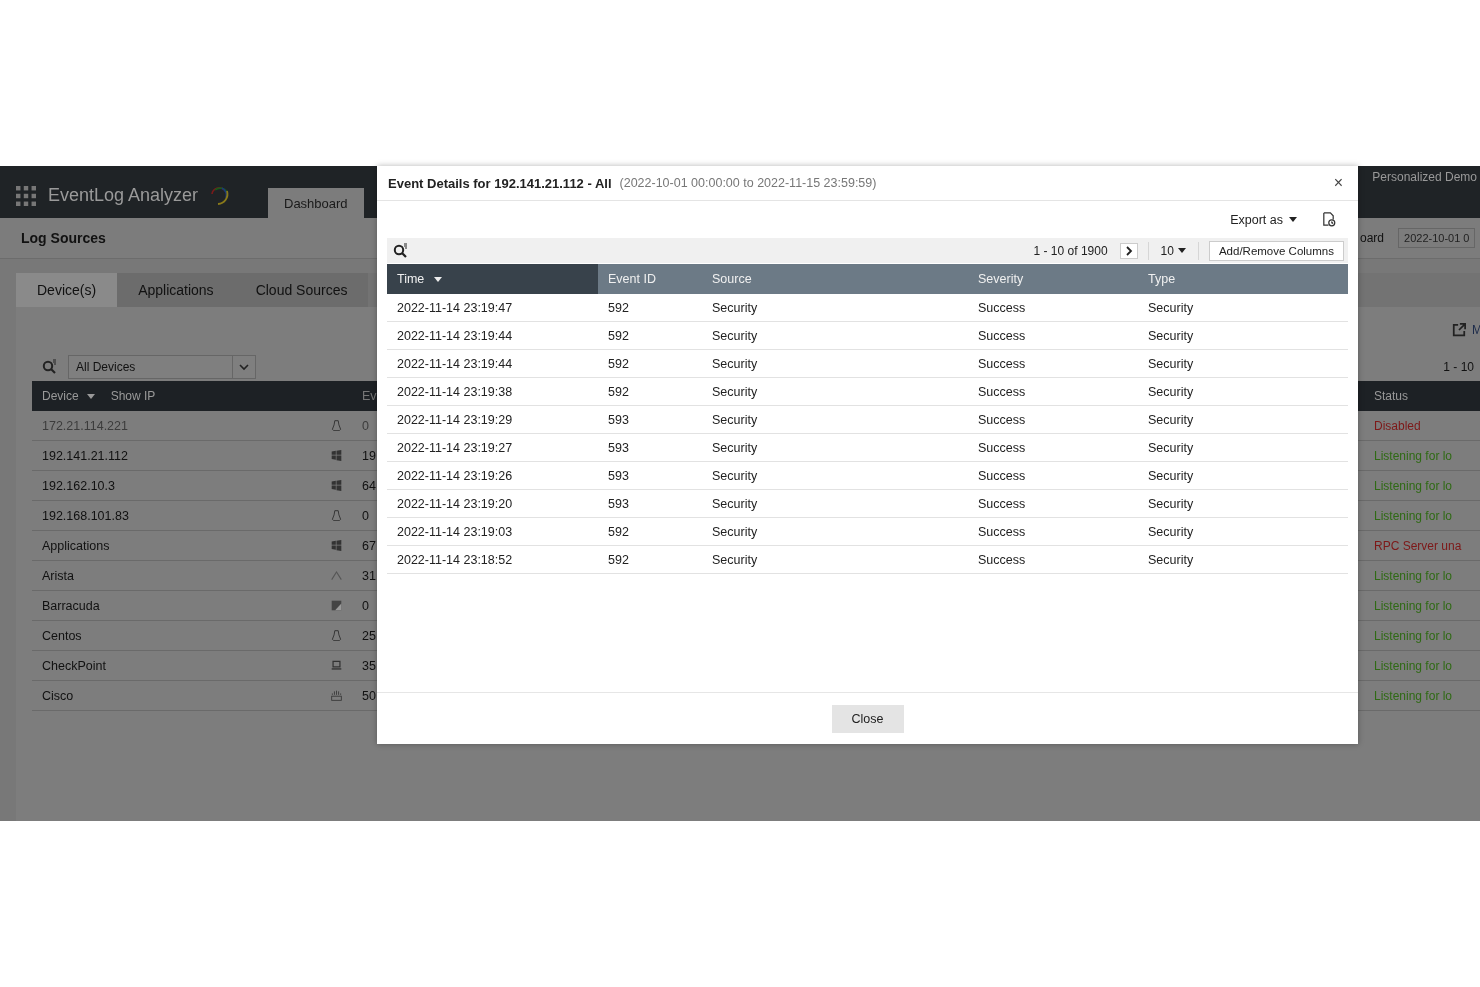 Image resolution: width=1480 pixels, height=987 pixels. I want to click on table-cell-text: 2022-11-14 23:19:38, so click(455, 391).